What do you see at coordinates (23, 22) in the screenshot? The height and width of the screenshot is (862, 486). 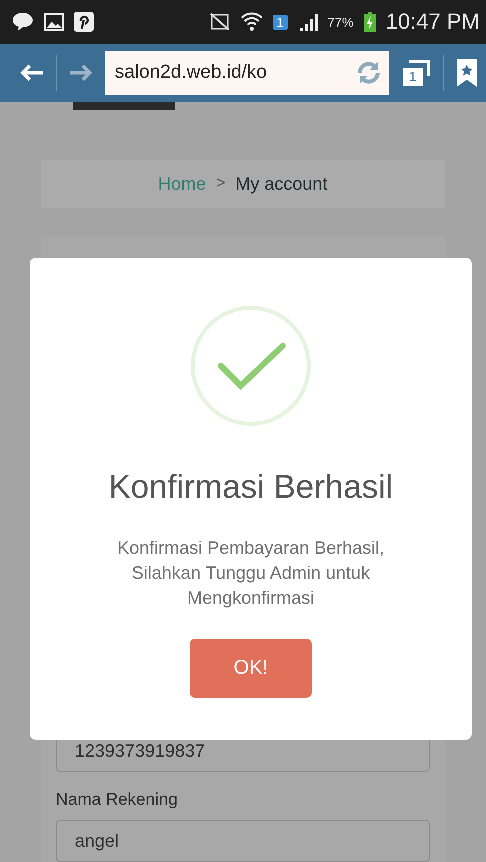 I see `chat-bubble-icon` at bounding box center [23, 22].